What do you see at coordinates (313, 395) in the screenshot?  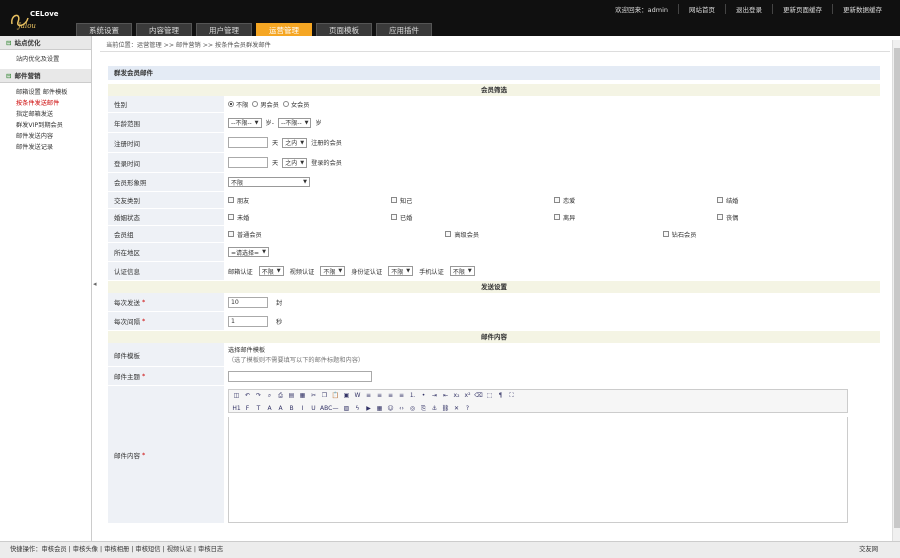 I see `editor-cut-icon: ✂` at bounding box center [313, 395].